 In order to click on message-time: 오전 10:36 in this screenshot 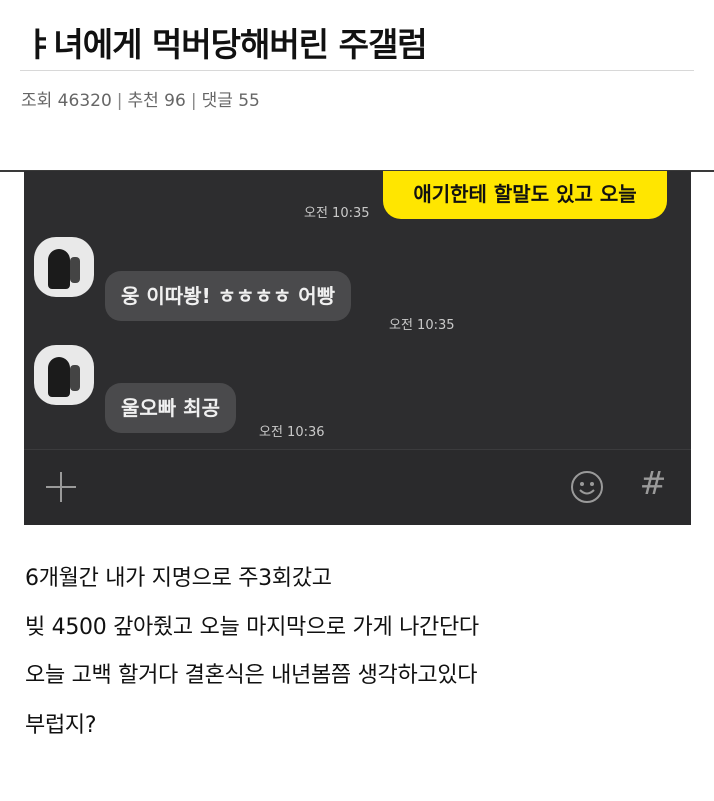, I will do `click(292, 432)`.